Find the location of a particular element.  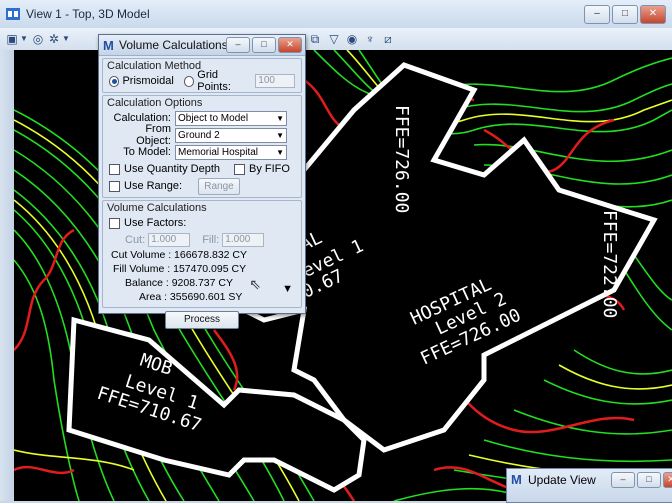

use-quantity-depth-checkbox is located at coordinates (114, 169).